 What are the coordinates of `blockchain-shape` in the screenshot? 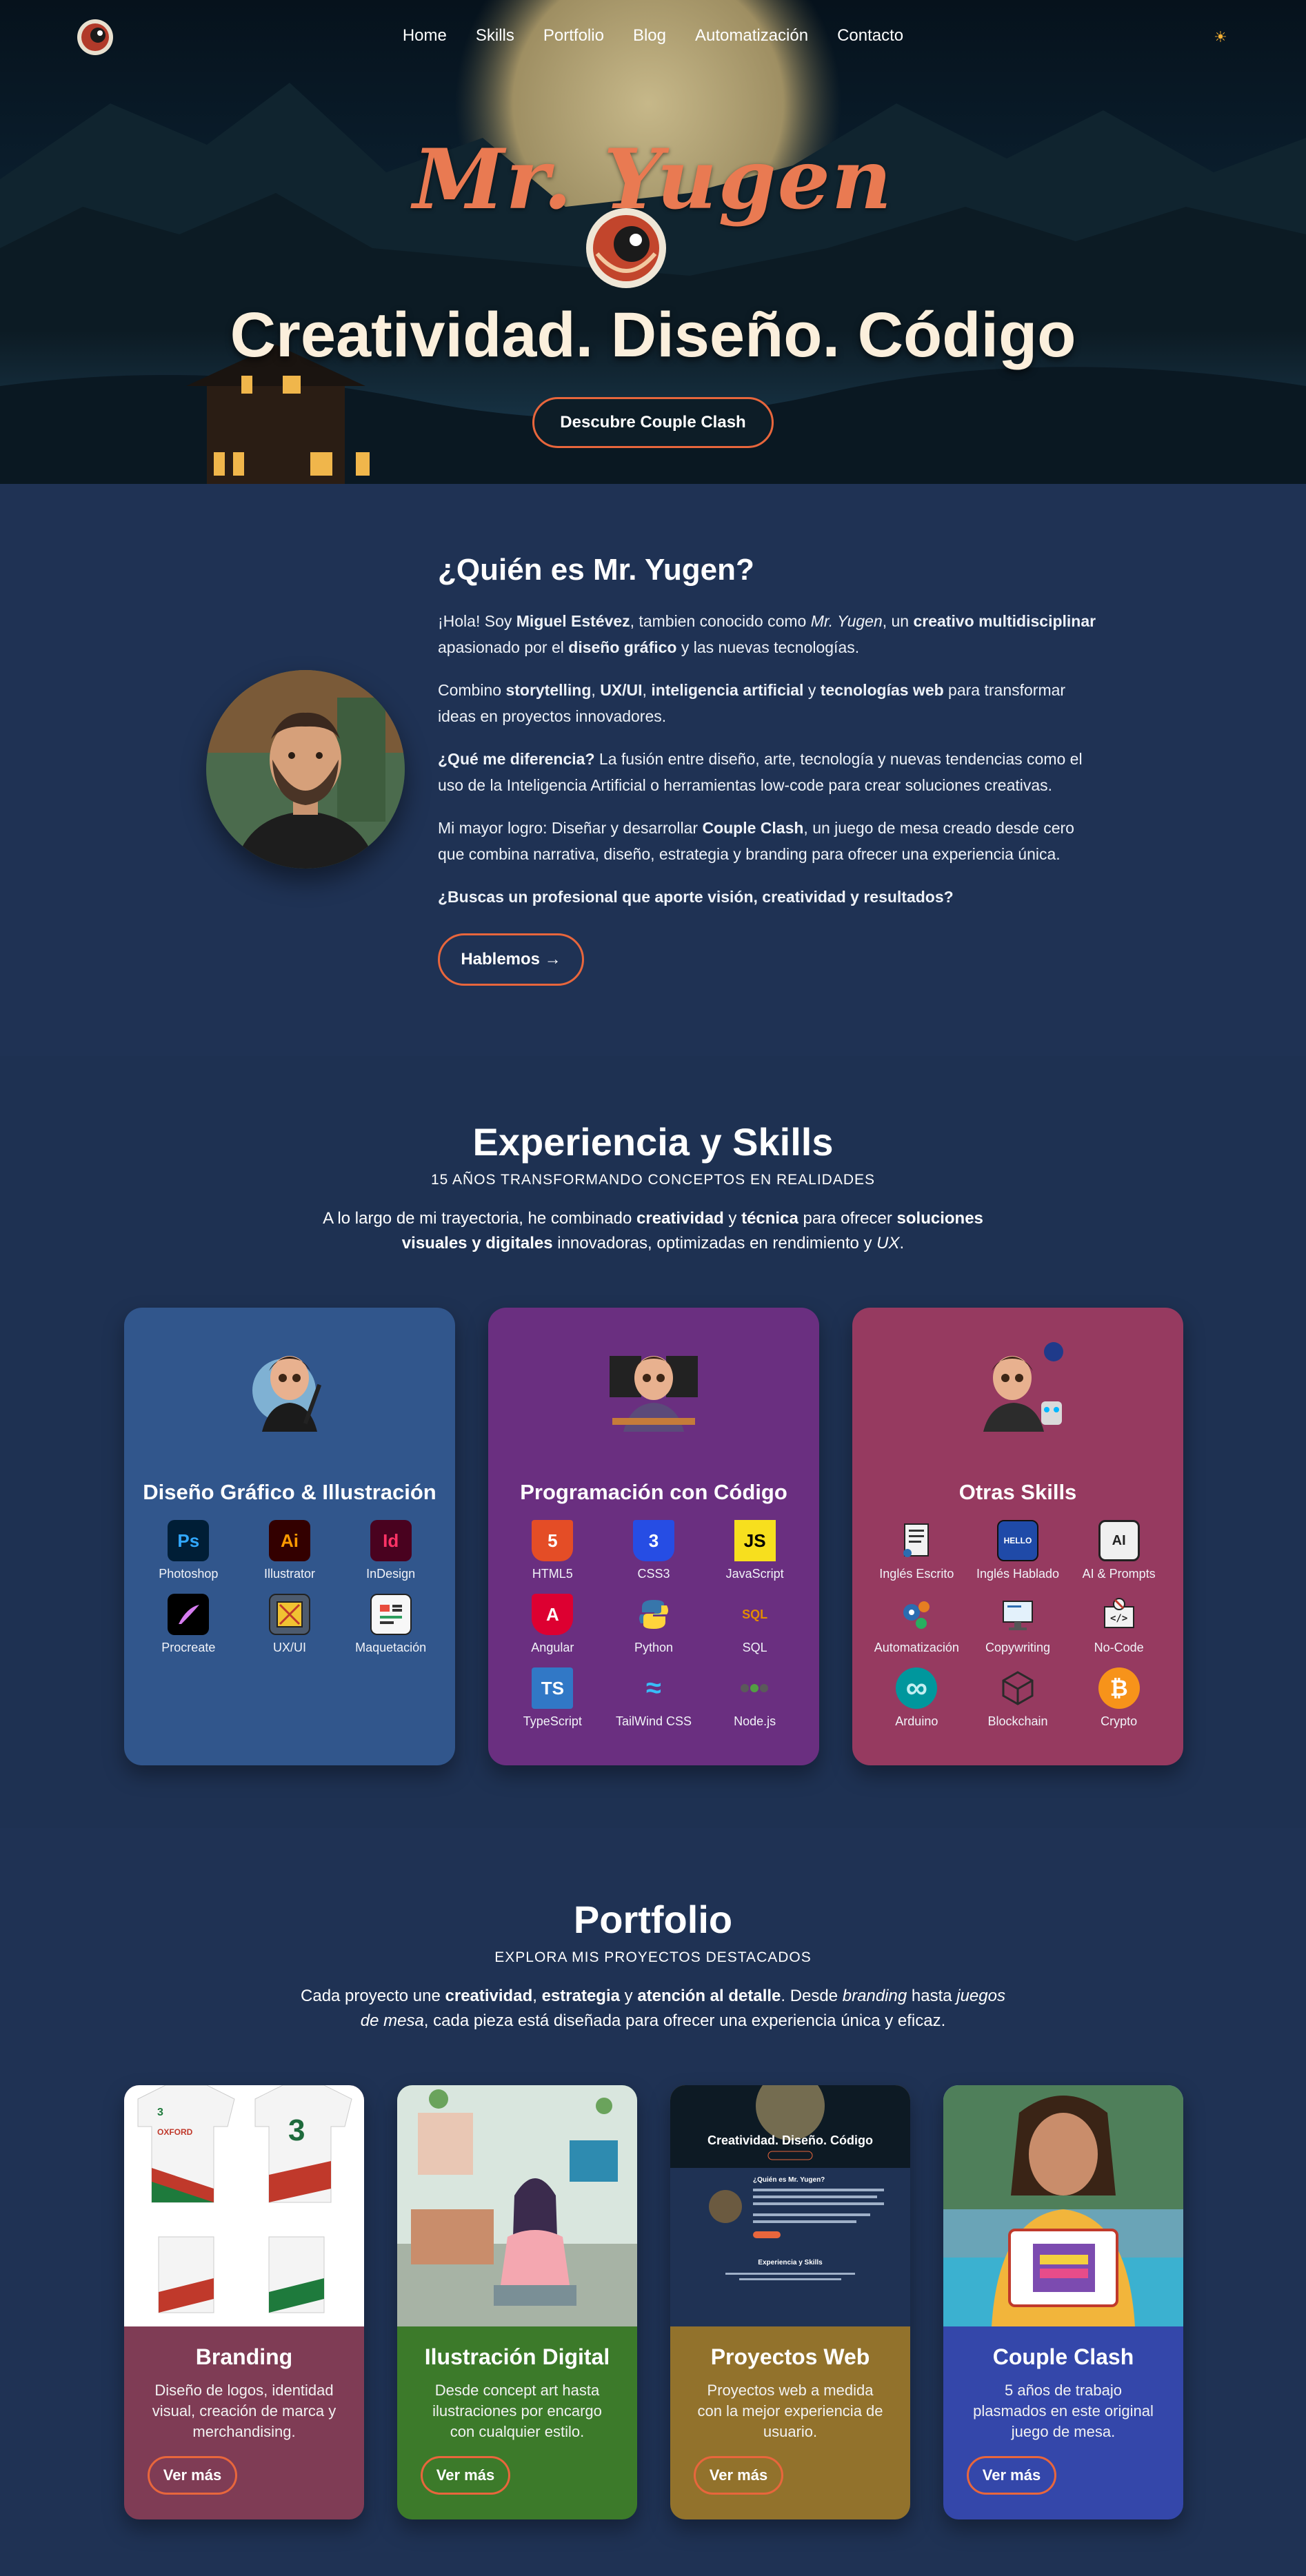 It's located at (1018, 1688).